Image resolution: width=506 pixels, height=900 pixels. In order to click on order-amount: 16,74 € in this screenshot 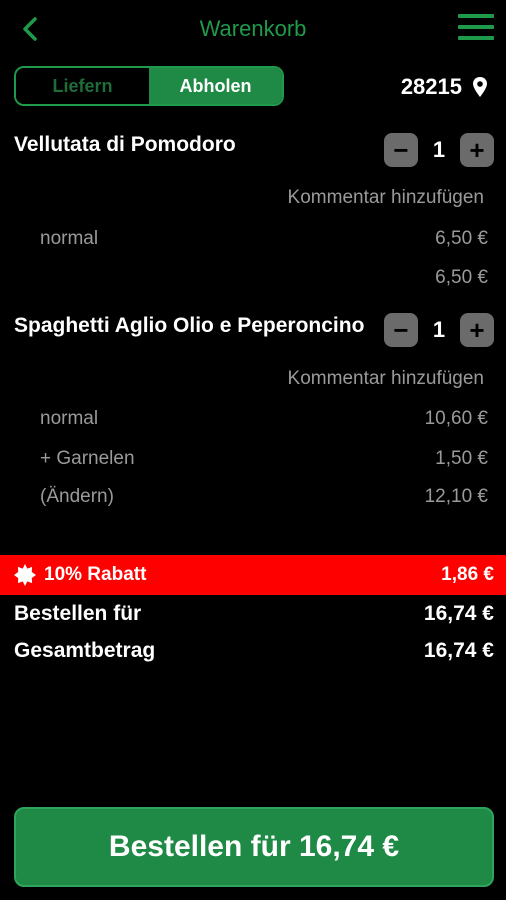, I will do `click(458, 613)`.